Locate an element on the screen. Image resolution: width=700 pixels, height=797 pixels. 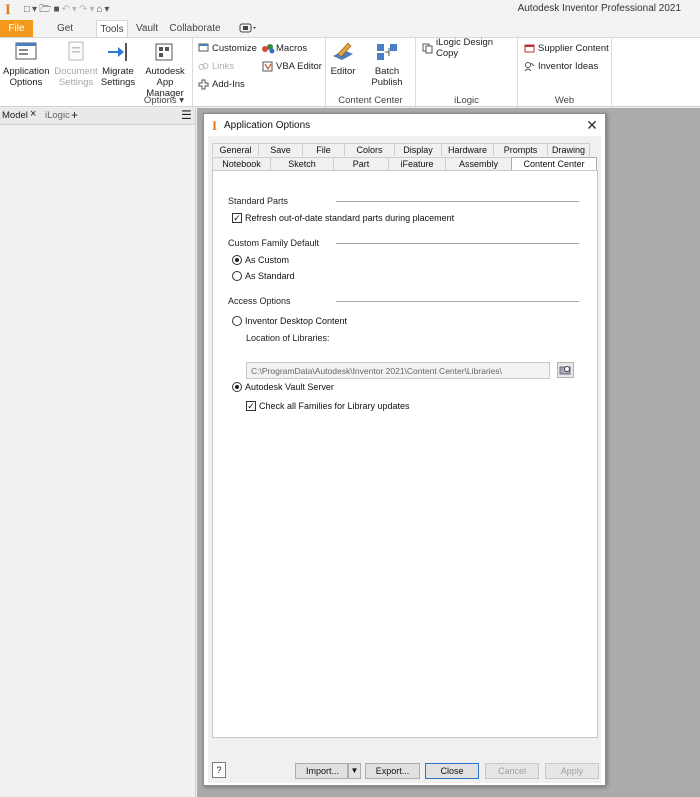
tab-tools: Tools is located at coordinates (112, 28).